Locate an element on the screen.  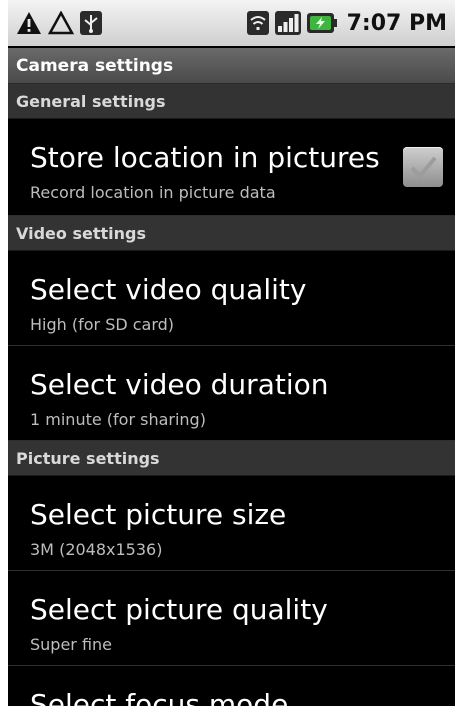
category-header: General settings is located at coordinates (91, 101).